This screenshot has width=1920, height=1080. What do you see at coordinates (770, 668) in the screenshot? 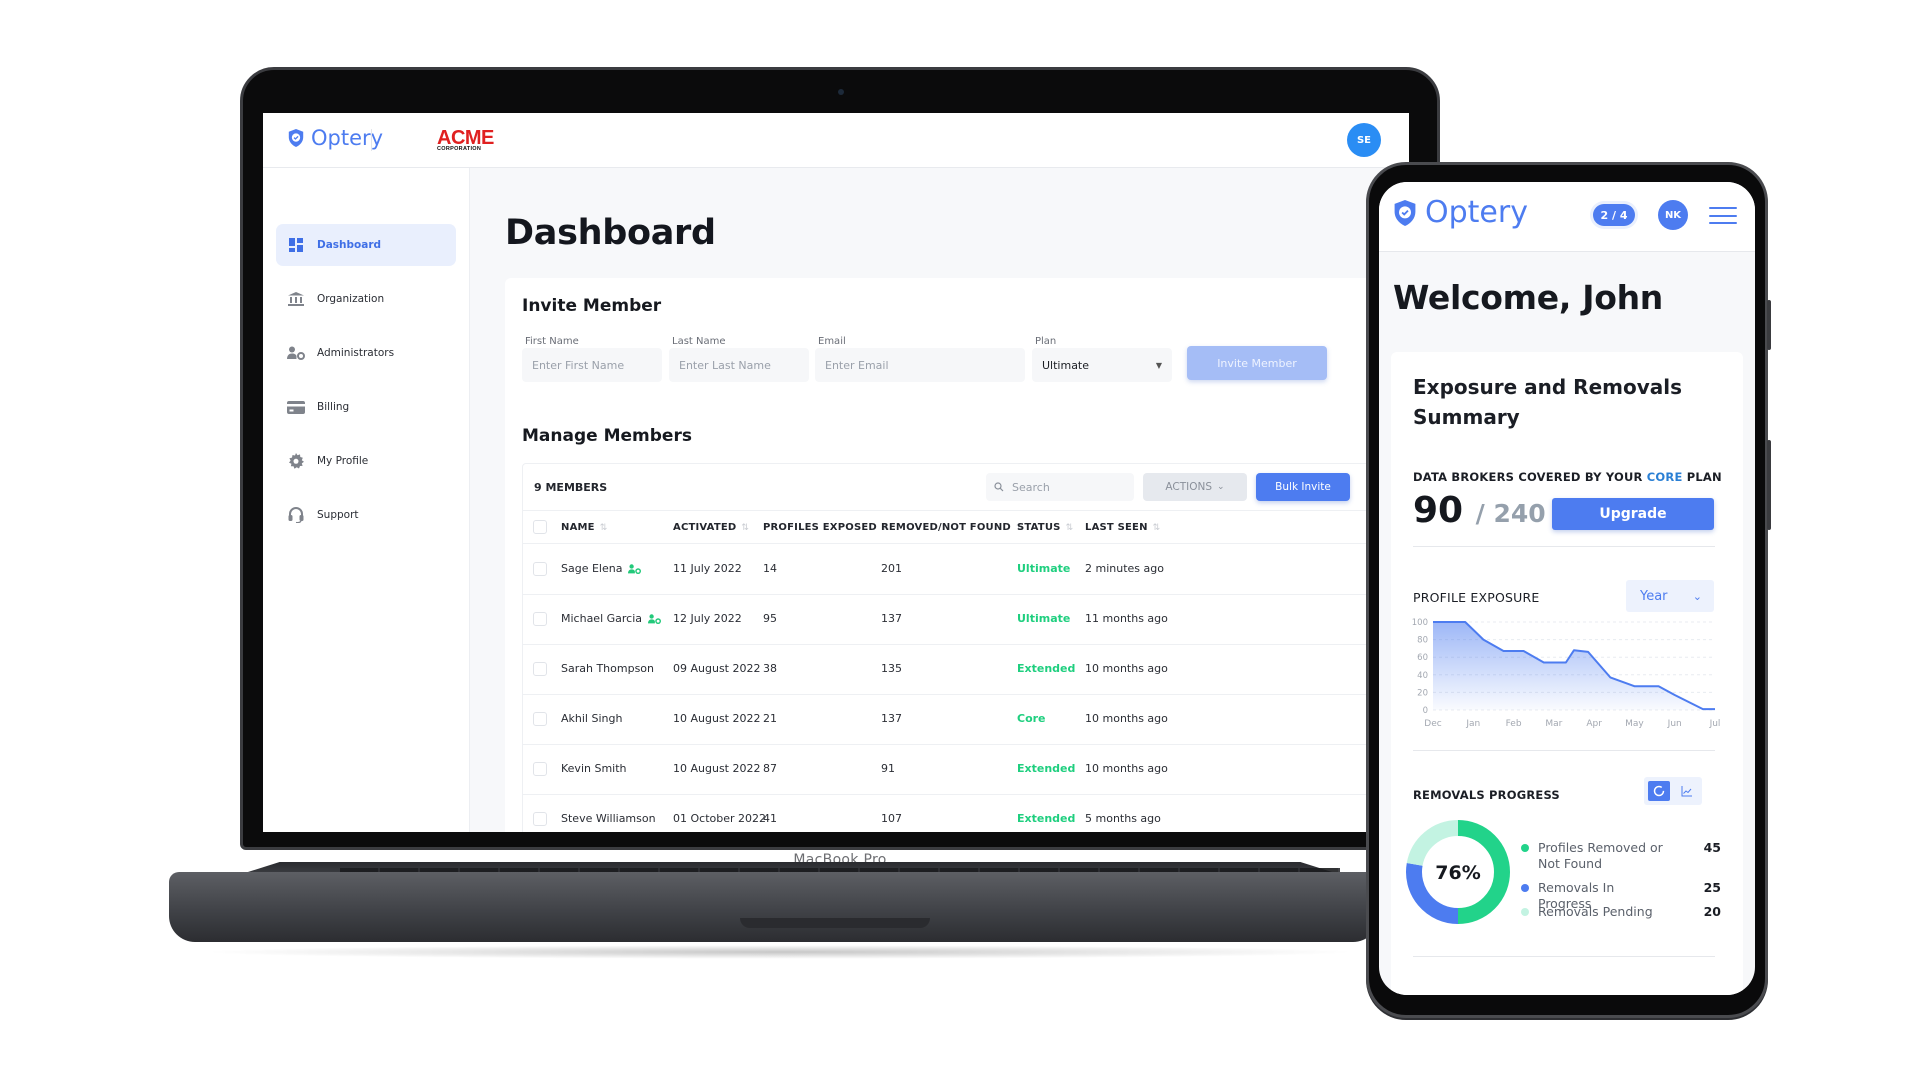
I see `profiles-exposed-cell: 38` at bounding box center [770, 668].